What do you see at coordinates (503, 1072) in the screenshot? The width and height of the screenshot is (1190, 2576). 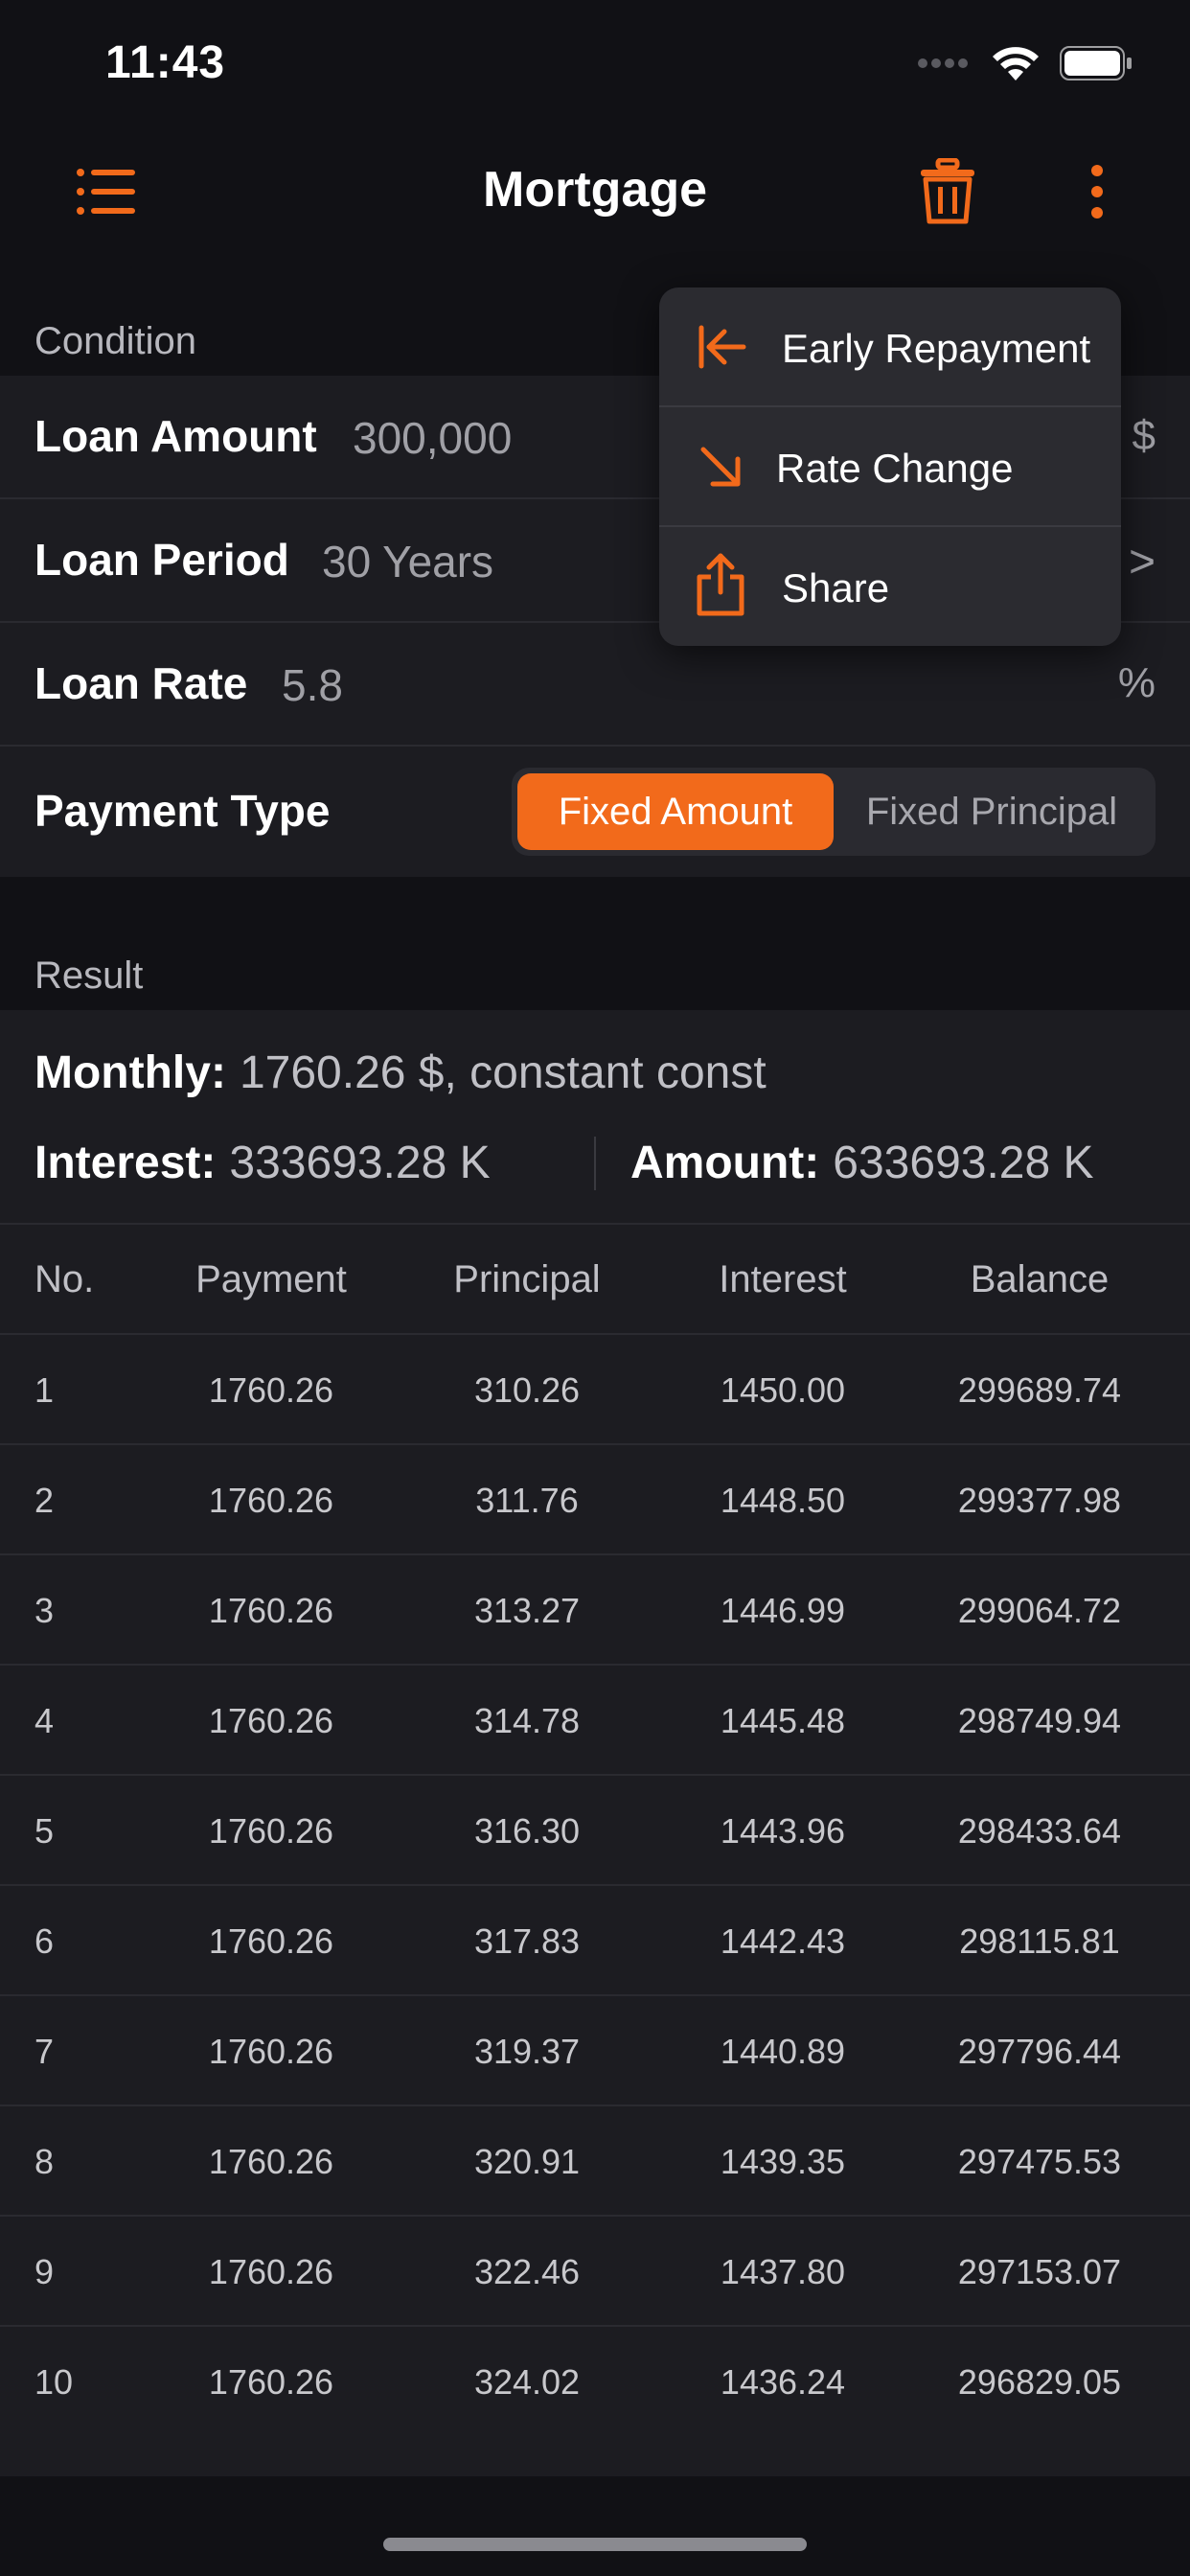 I see `monthly-value: 1760.26 $, constant const` at bounding box center [503, 1072].